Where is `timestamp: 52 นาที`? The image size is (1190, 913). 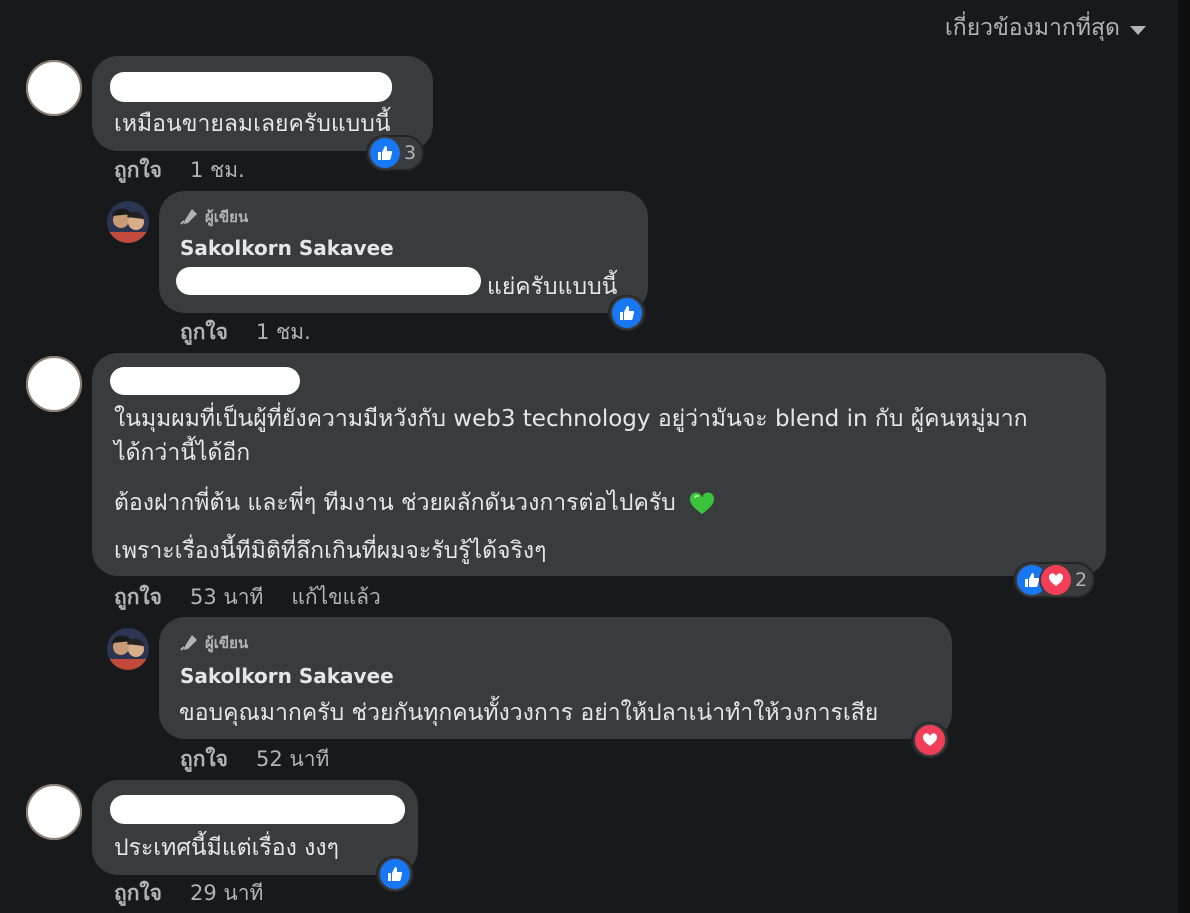 timestamp: 52 นาที is located at coordinates (292, 759).